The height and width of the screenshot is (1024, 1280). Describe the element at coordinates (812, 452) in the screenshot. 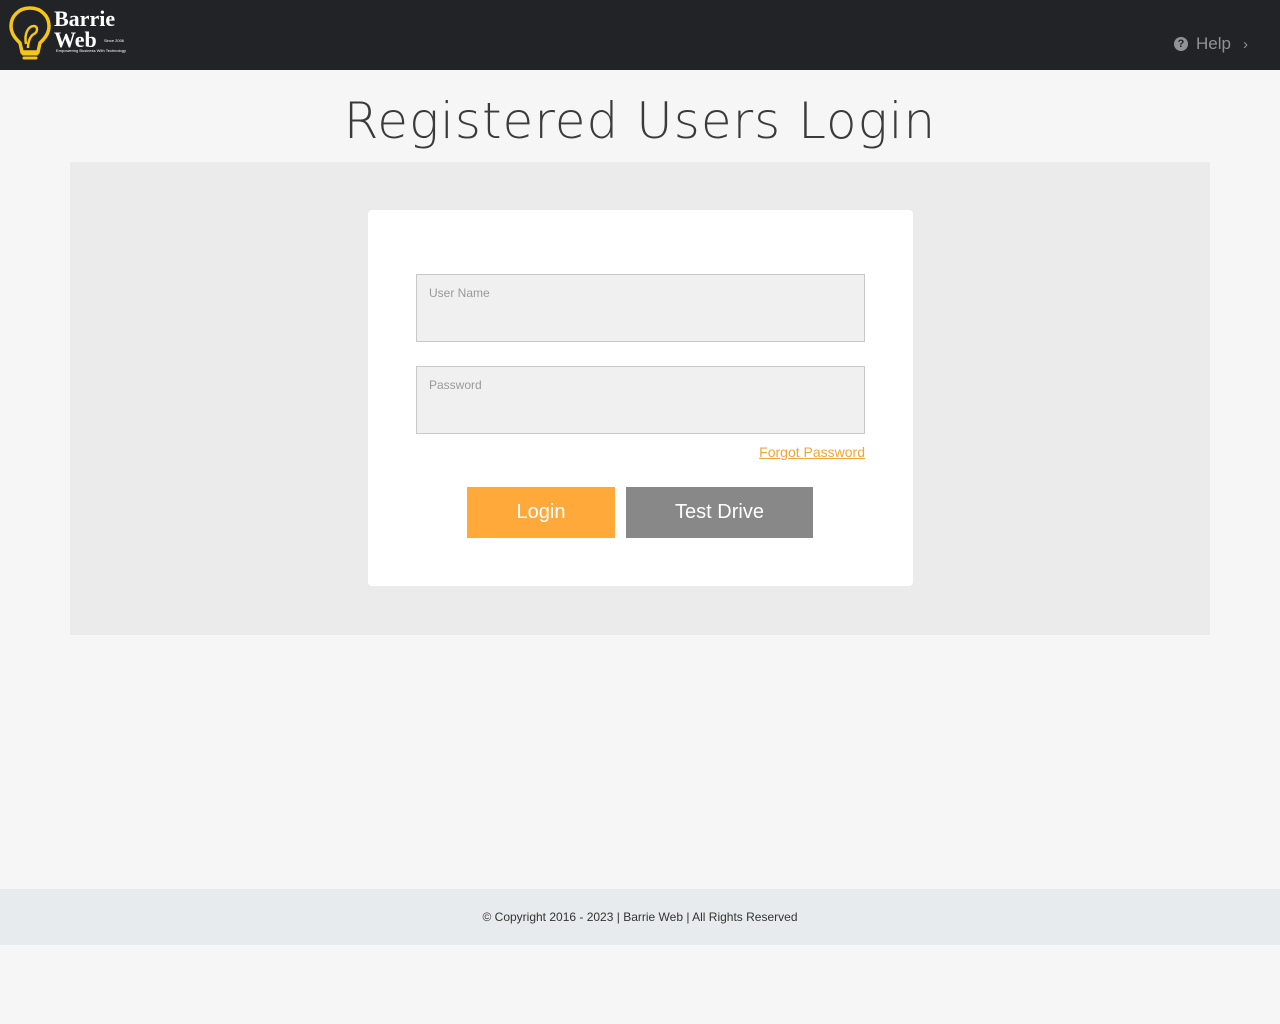

I see `forgot-password-link: Forgot Password` at that location.